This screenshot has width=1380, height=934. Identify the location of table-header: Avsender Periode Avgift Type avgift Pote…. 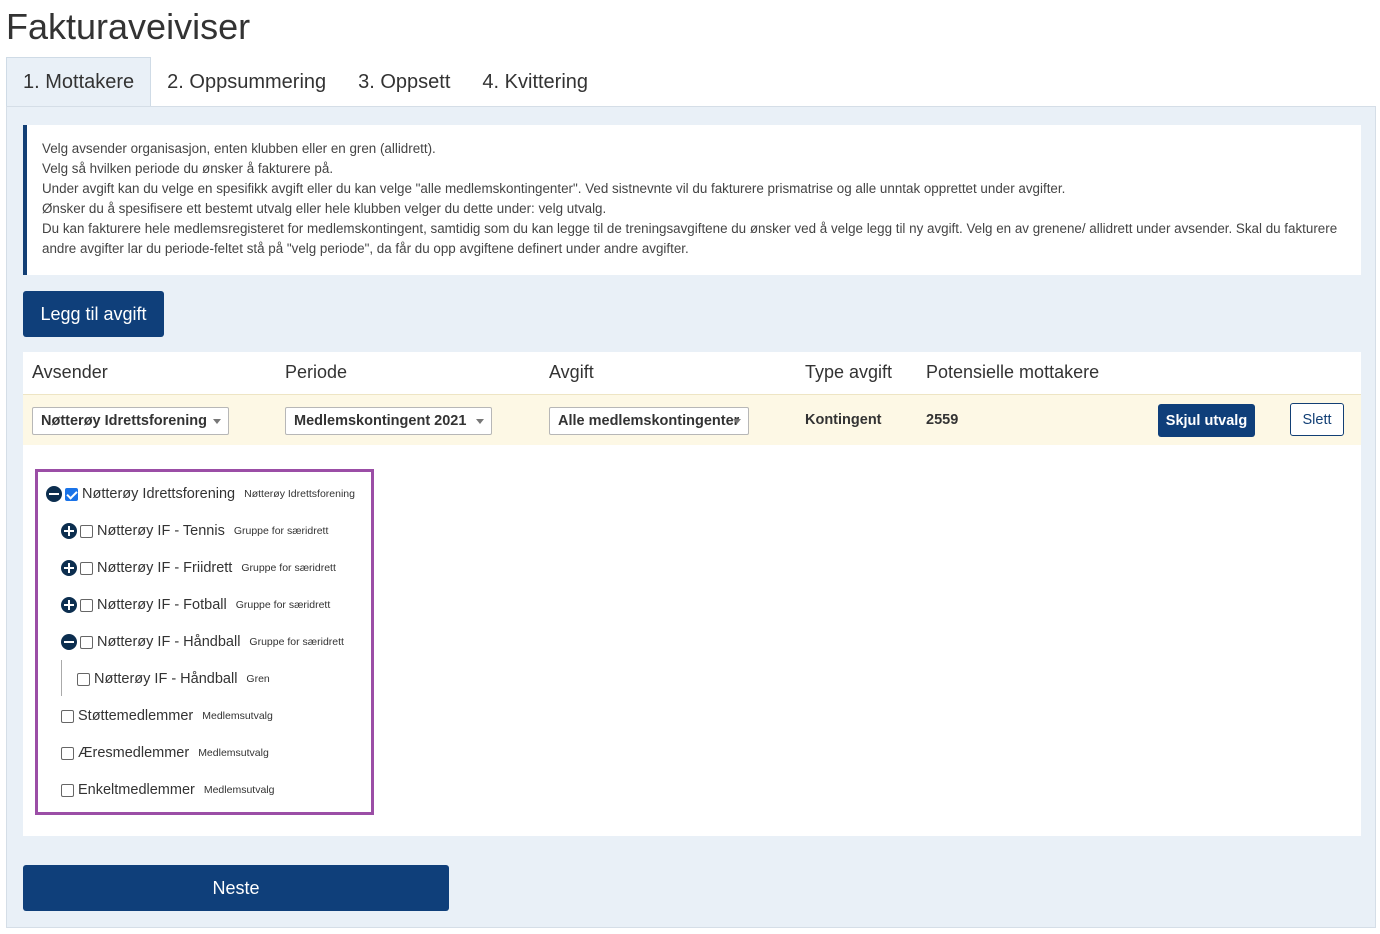
(692, 373).